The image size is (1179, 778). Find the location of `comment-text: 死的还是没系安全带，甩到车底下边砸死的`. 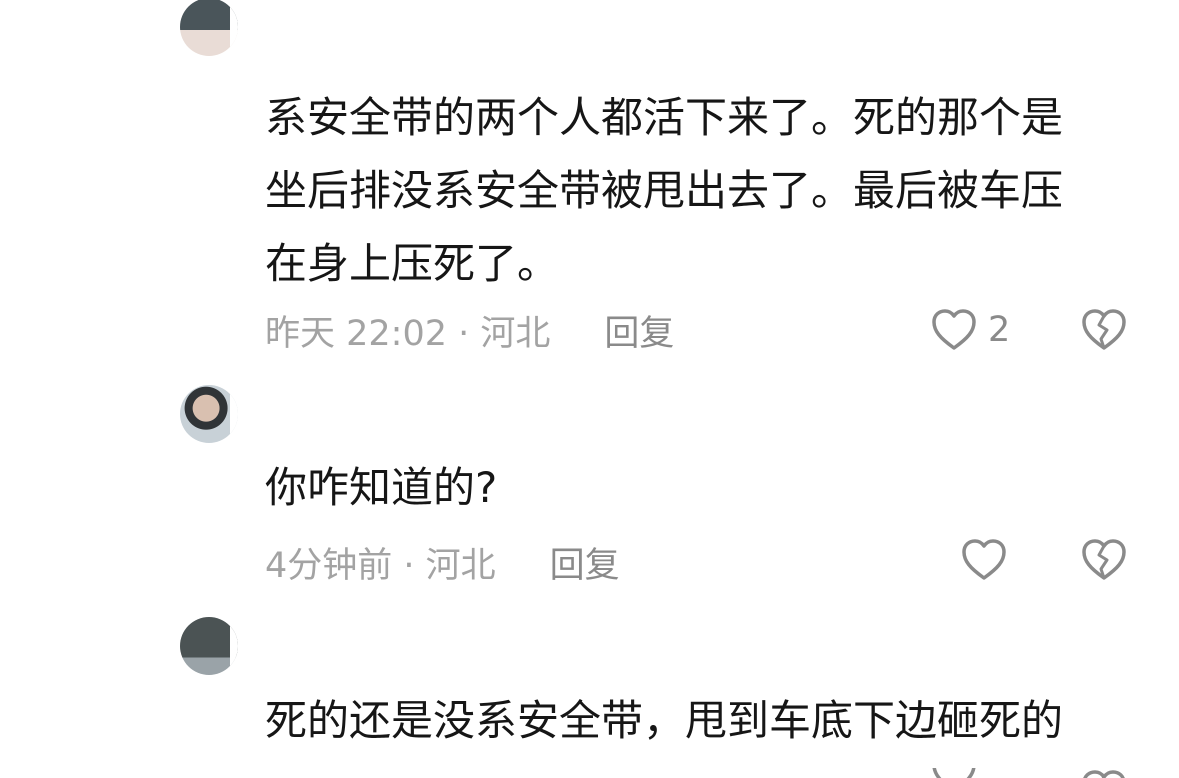

comment-text: 死的还是没系安全带，甩到车底下边砸死的 is located at coordinates (664, 720).